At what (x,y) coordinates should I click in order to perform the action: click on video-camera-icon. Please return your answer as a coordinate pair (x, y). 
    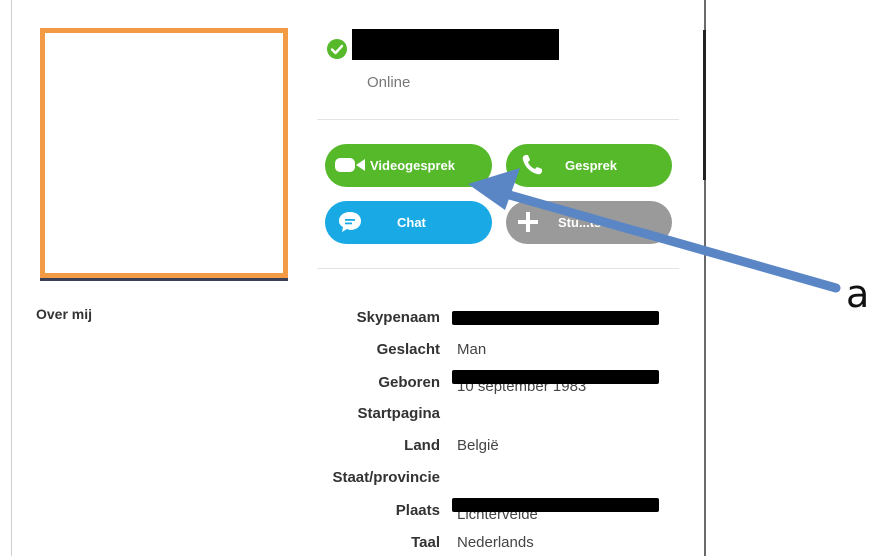
    Looking at the image, I should click on (351, 165).